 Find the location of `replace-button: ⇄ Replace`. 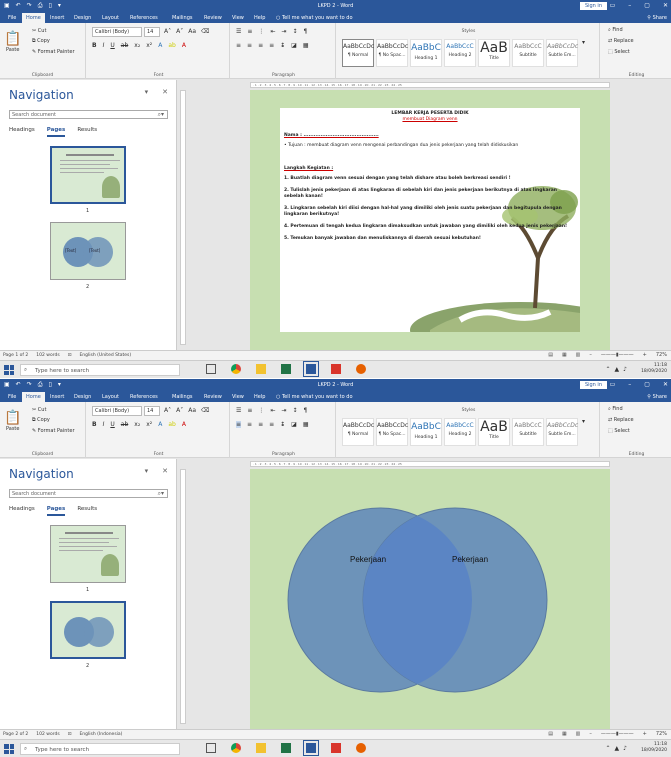

replace-button: ⇄ Replace is located at coordinates (621, 420).